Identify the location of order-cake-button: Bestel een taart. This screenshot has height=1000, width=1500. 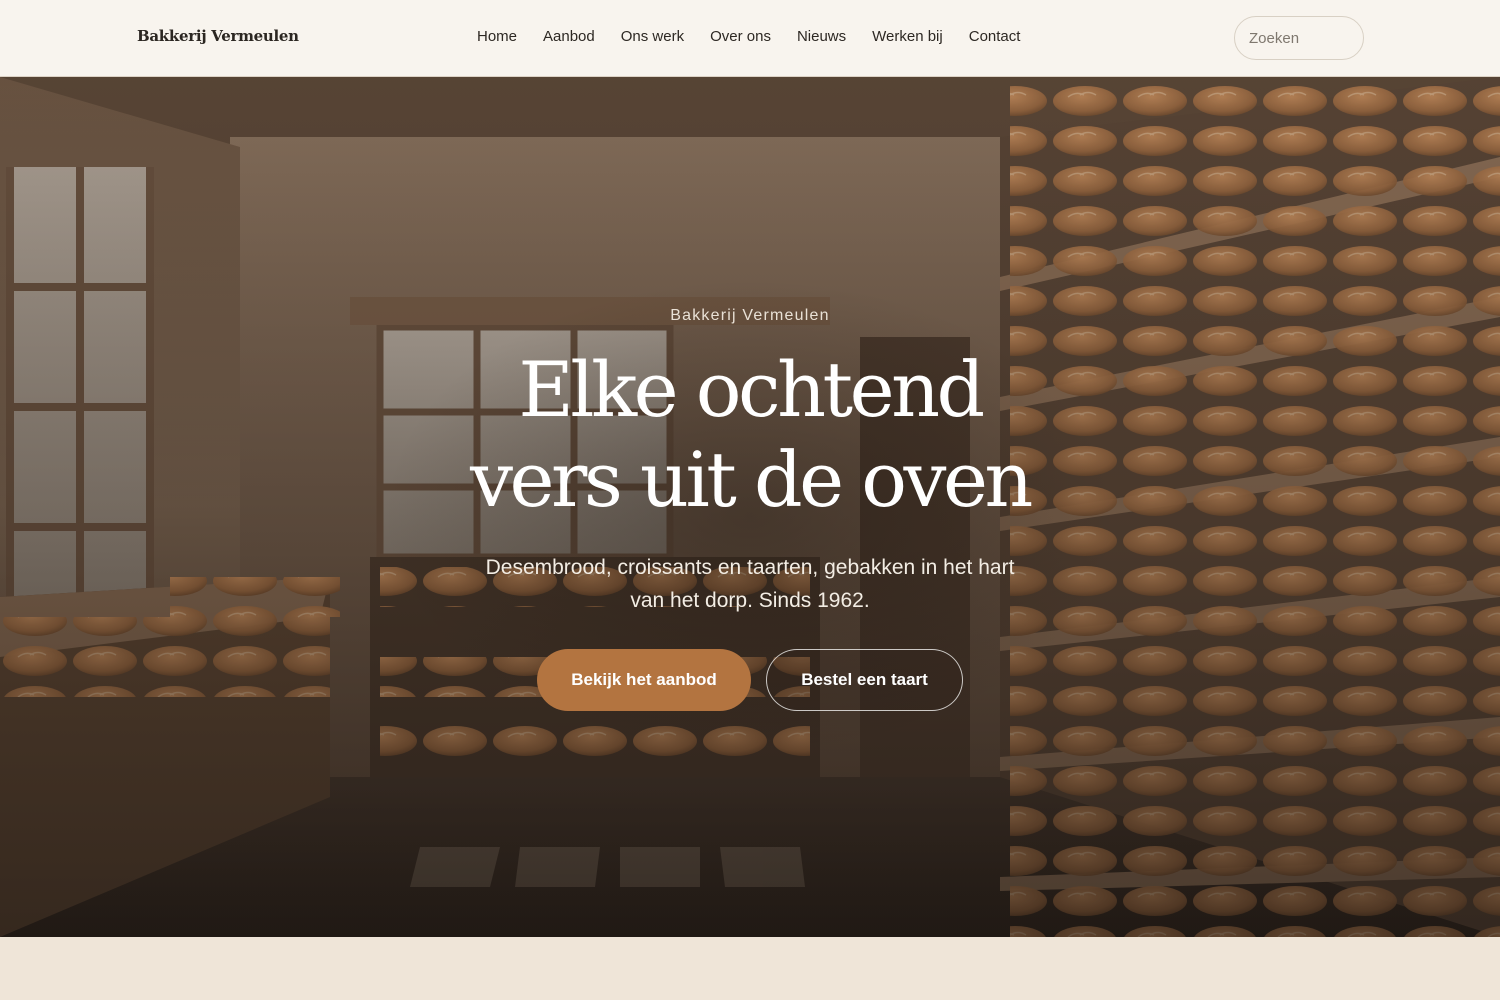
(864, 680).